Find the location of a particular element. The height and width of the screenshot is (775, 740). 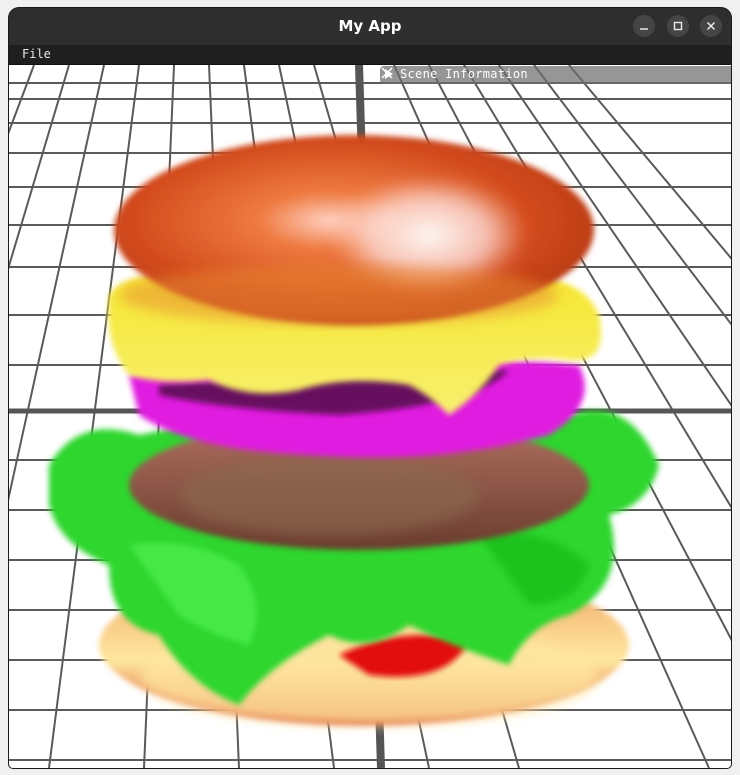

maximize-button is located at coordinates (678, 26).